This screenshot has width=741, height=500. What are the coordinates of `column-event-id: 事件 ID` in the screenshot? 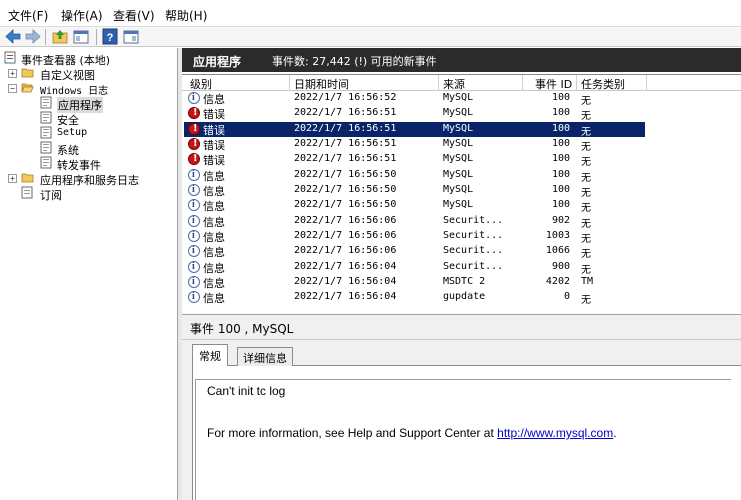 It's located at (553, 84).